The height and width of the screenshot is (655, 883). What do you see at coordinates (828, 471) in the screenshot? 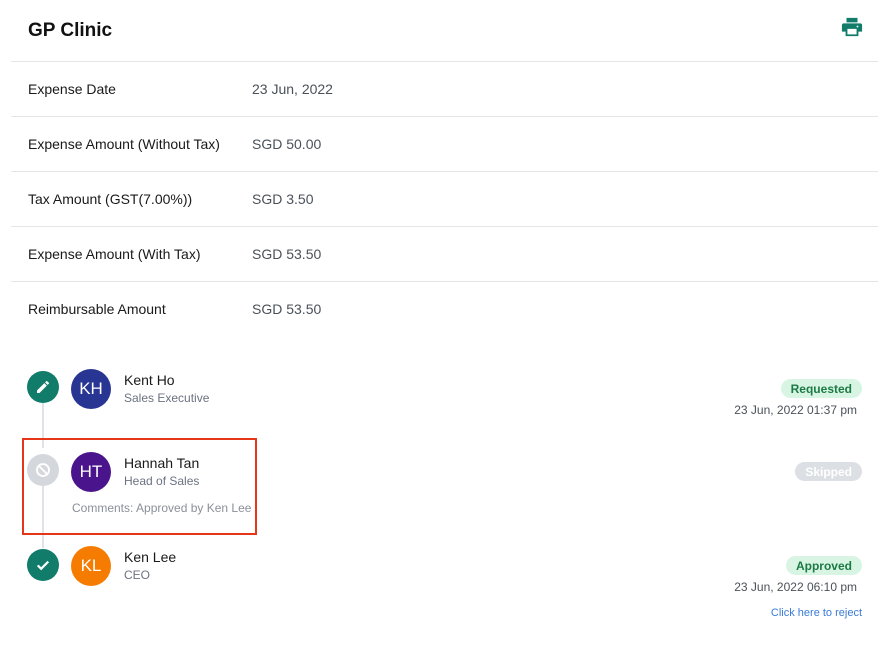
I see `status-badge: Skipped` at bounding box center [828, 471].